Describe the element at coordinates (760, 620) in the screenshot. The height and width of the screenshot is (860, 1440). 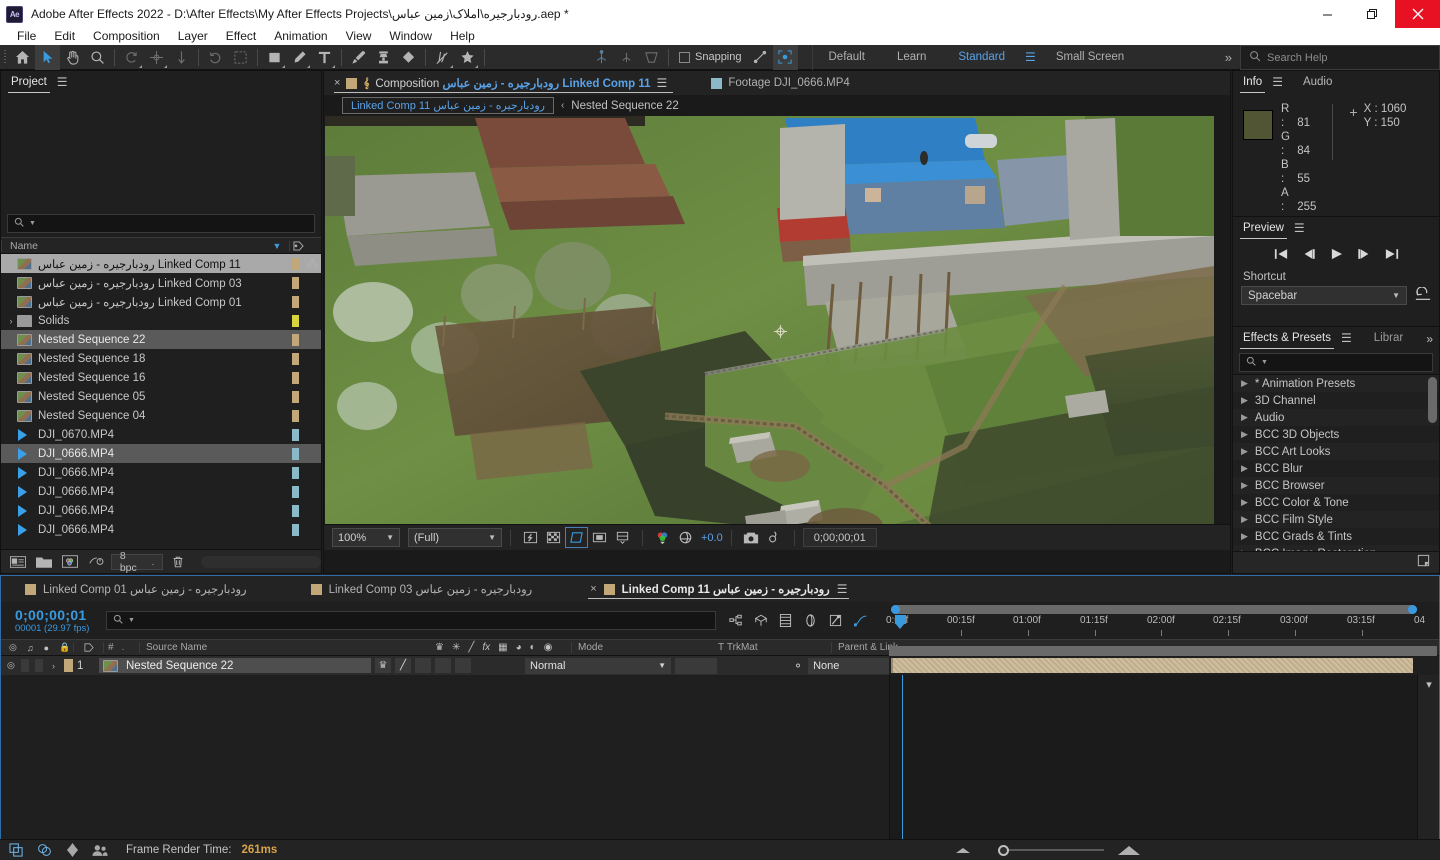
I see `draft-3d-icon` at that location.